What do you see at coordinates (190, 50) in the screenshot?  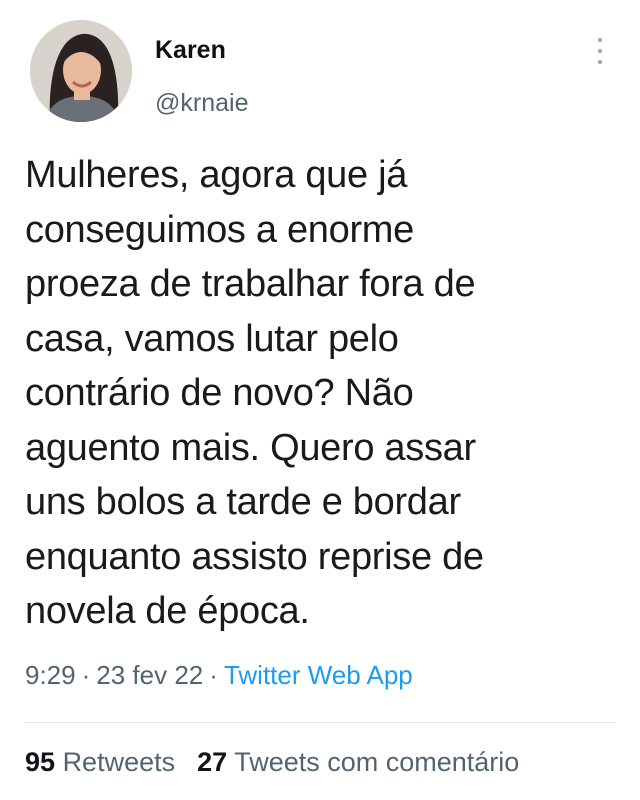 I see `author-name: Karen` at bounding box center [190, 50].